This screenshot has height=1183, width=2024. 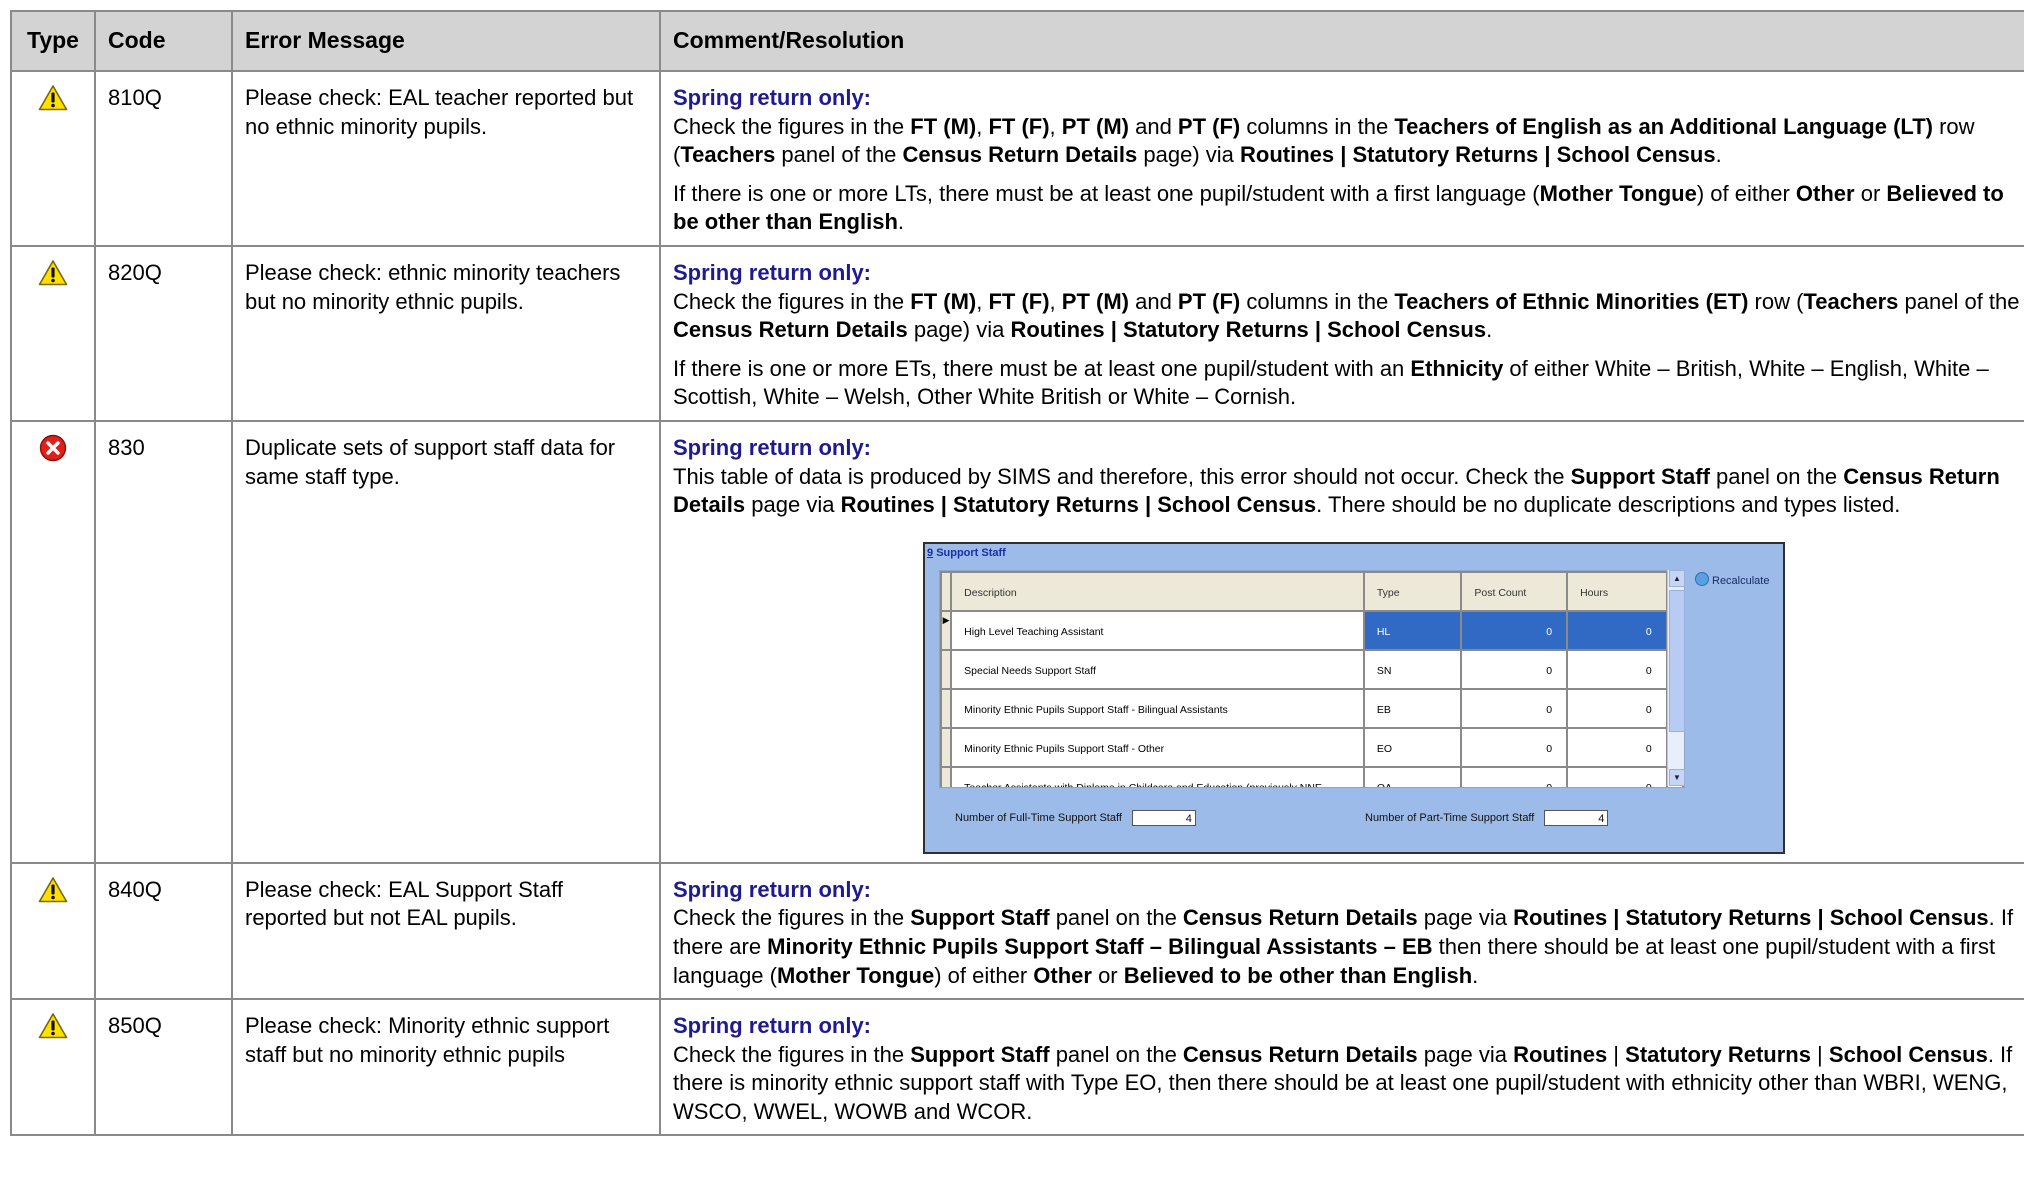 I want to click on grid-scrollbar: ▲ ▼, so click(x=1676, y=677).